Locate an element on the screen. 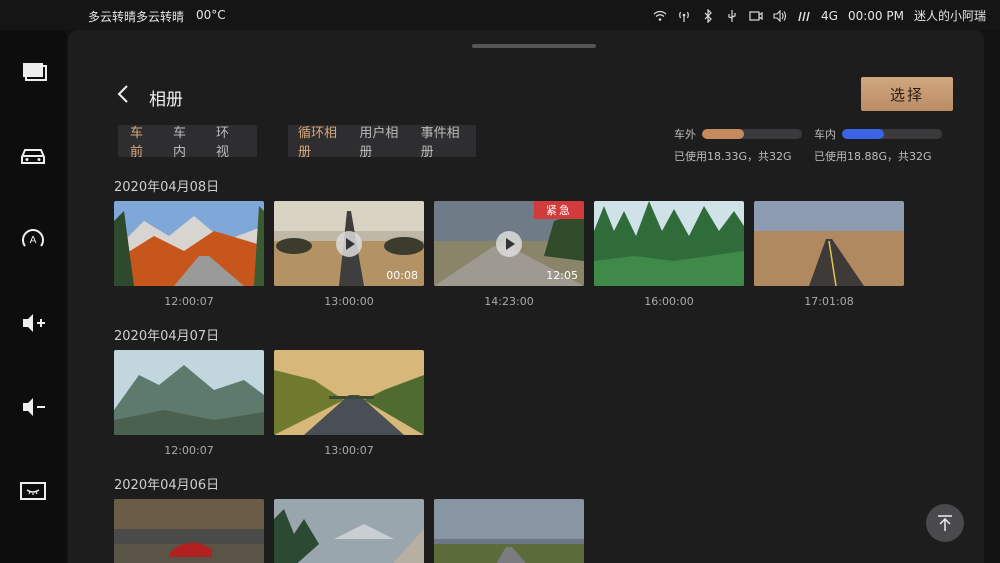 The image size is (1000, 563). volume-up-icon is located at coordinates (33, 323).